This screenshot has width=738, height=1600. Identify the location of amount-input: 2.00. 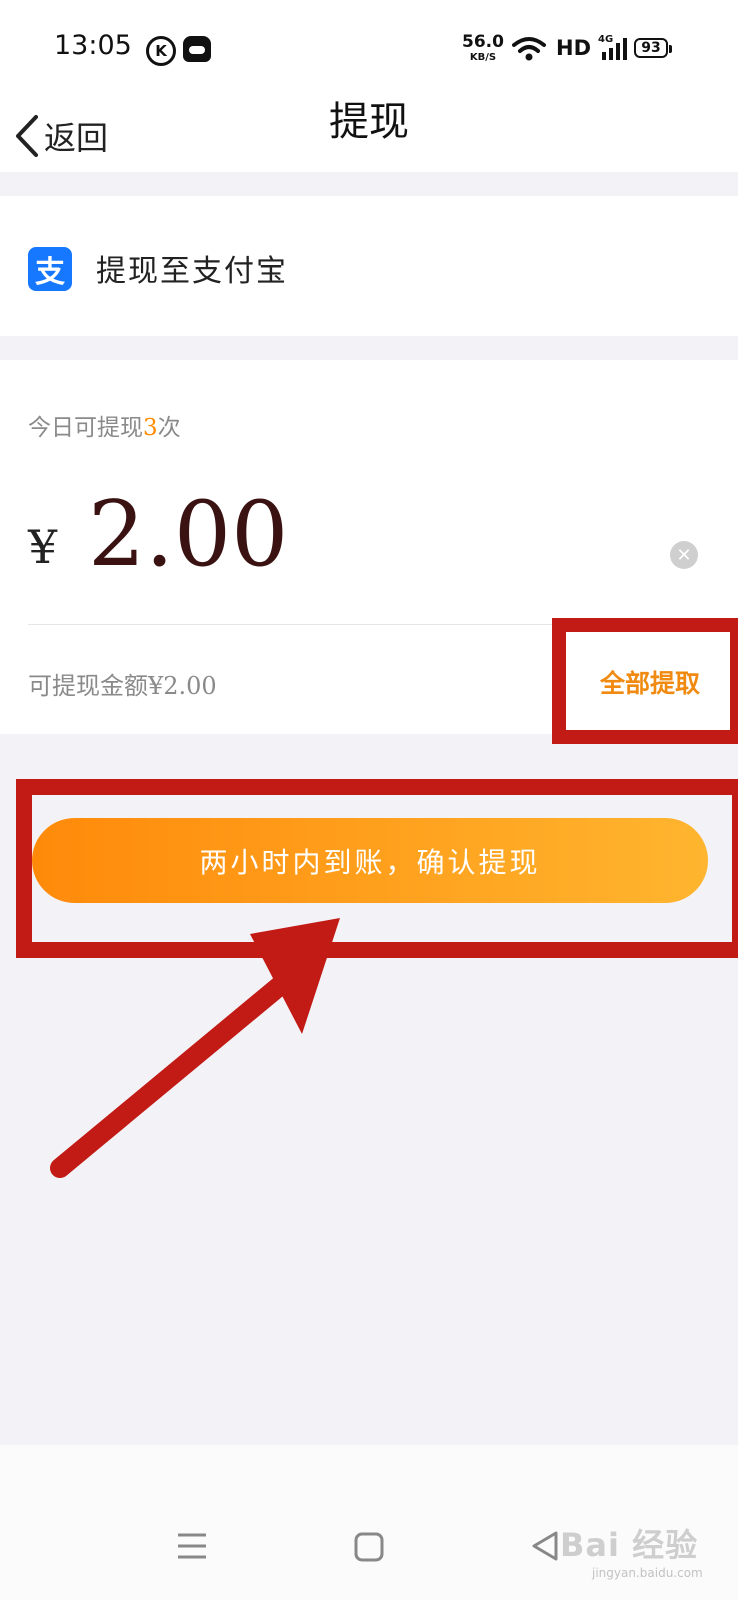
(188, 535).